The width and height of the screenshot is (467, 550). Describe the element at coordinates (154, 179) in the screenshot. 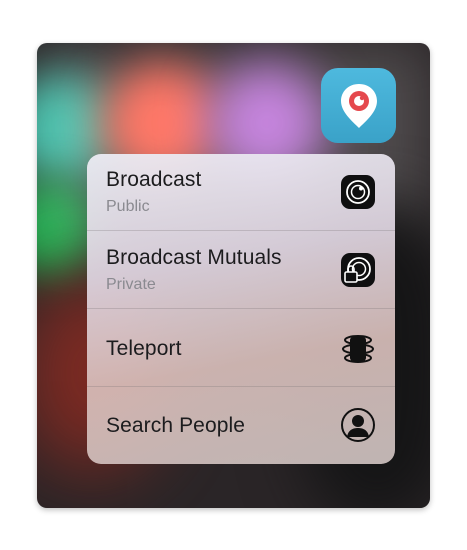

I see `quick-action-title: Broadcast` at that location.